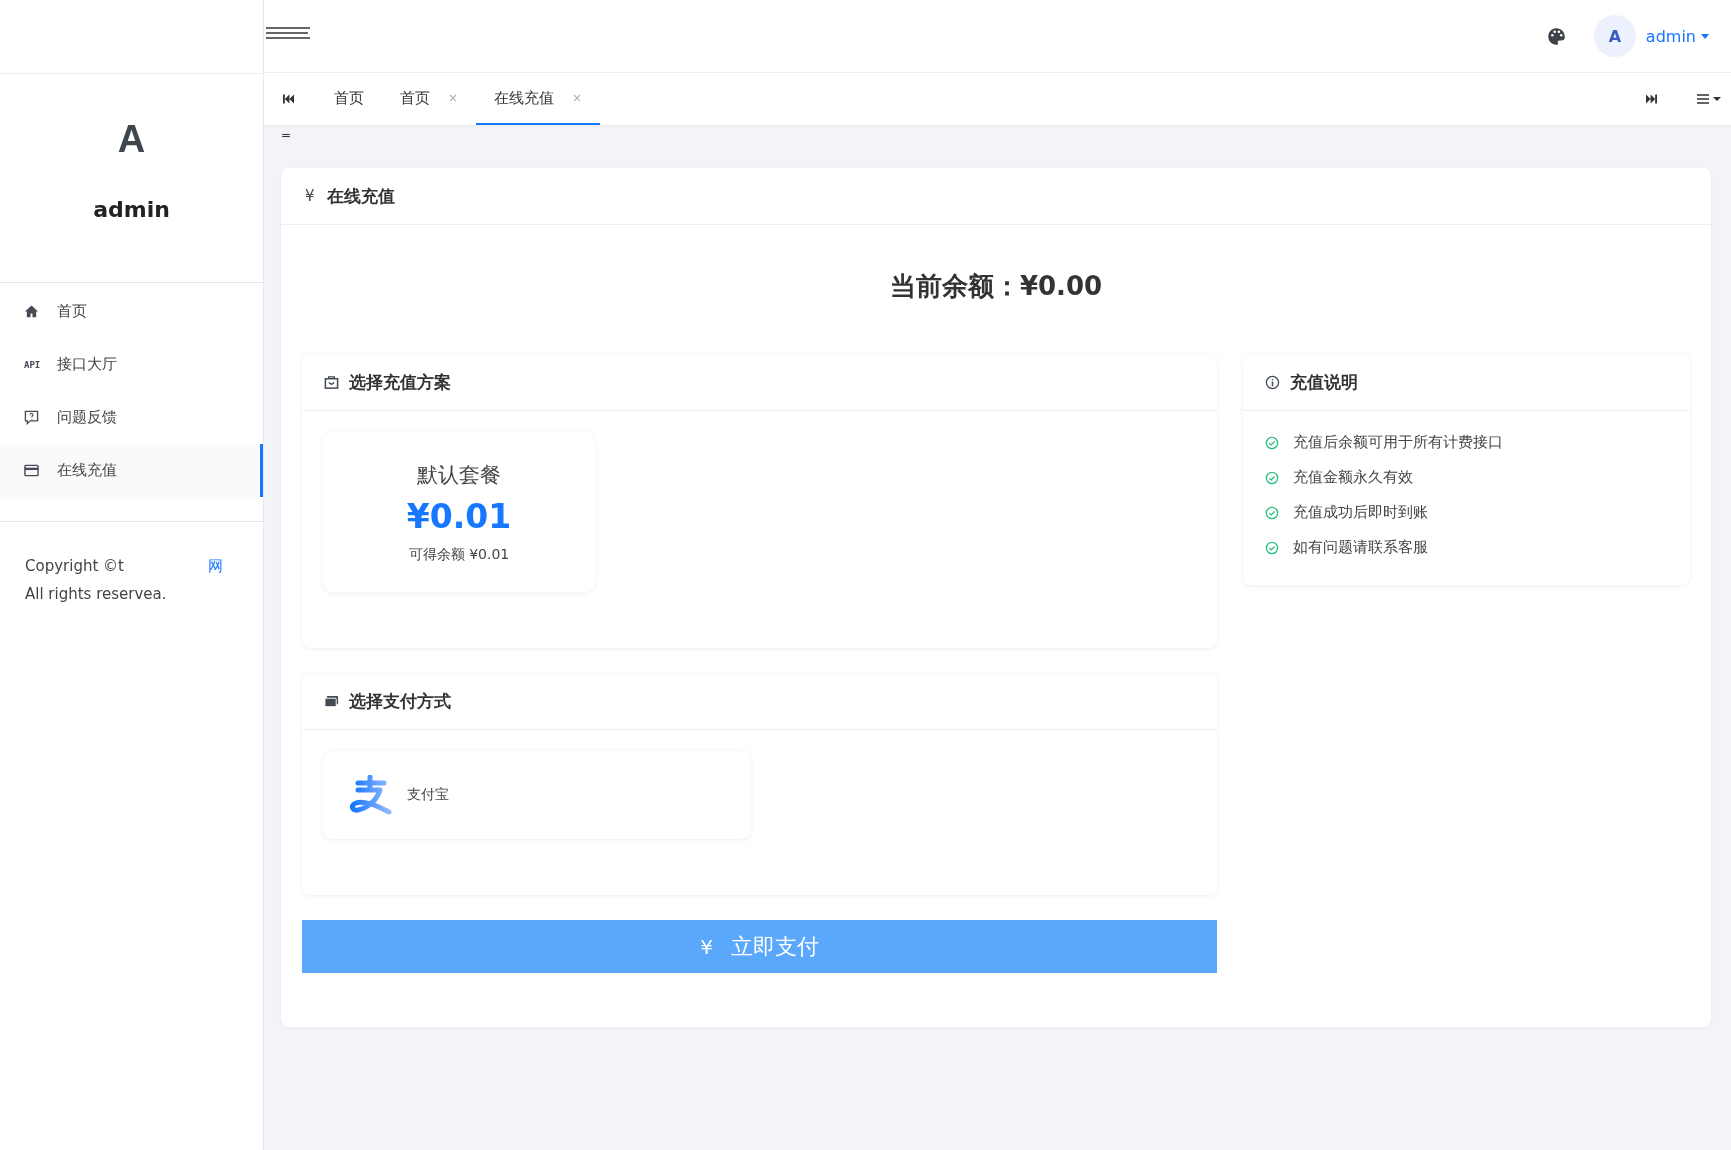  Describe the element at coordinates (31, 417) in the screenshot. I see `feedback-icon` at that location.